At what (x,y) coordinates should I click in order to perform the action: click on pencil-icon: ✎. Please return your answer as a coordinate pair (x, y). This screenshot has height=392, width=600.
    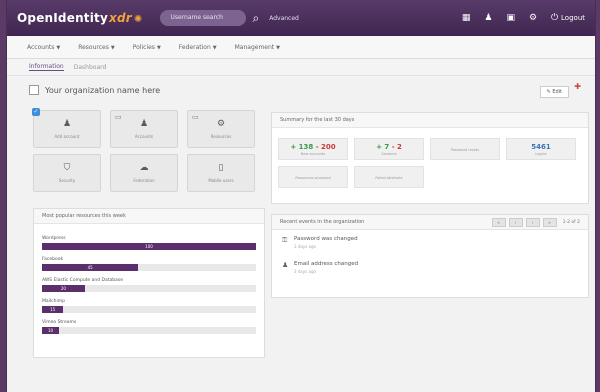
    Looking at the image, I should click on (548, 92).